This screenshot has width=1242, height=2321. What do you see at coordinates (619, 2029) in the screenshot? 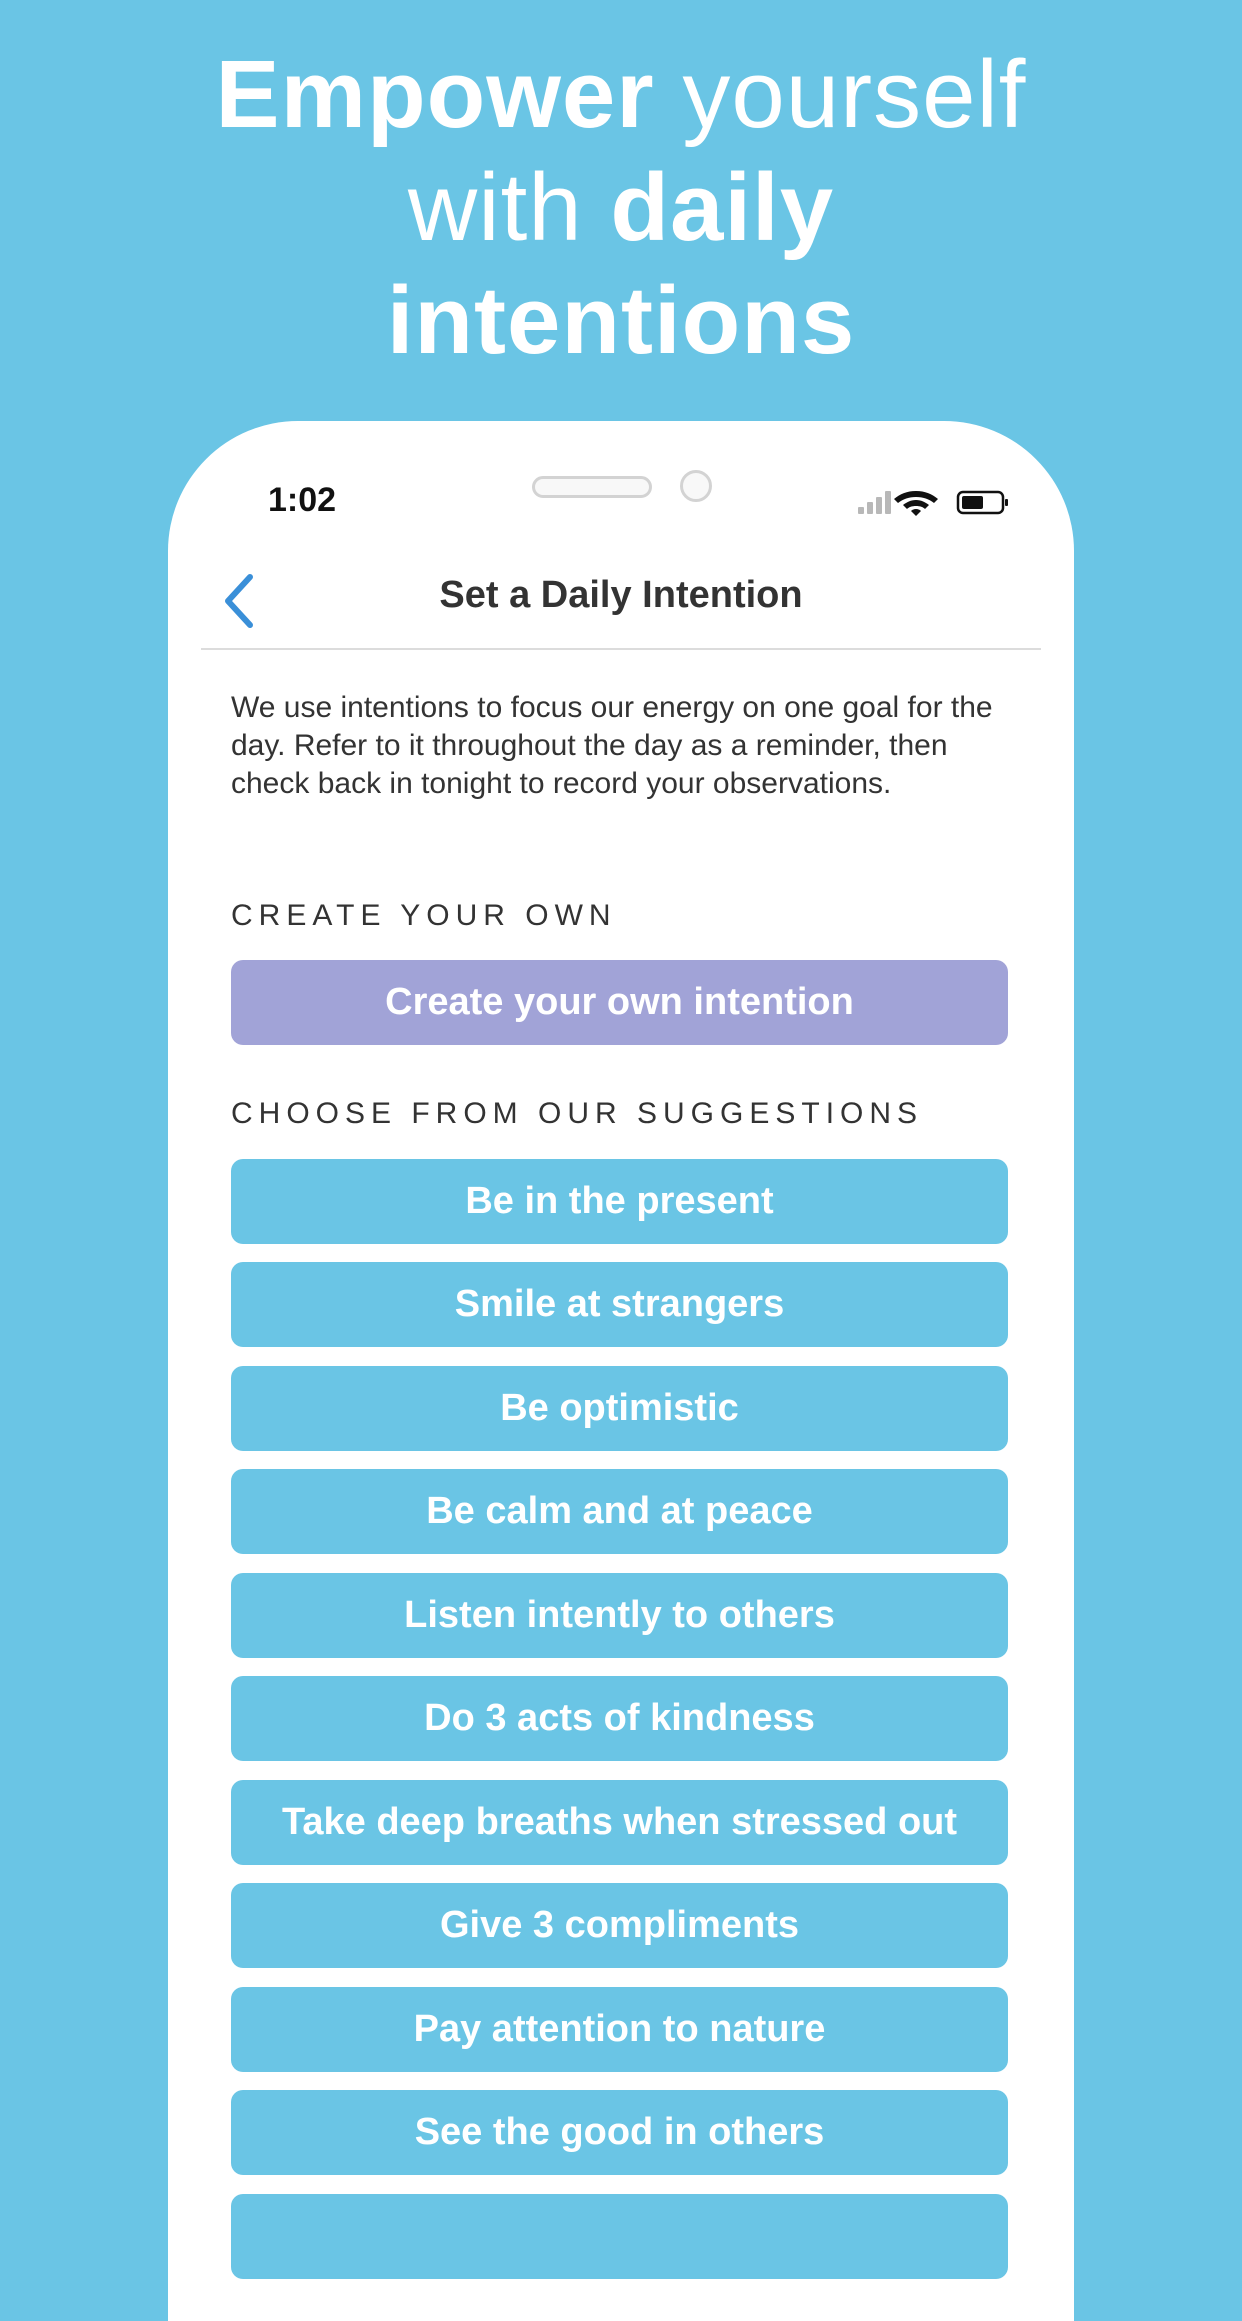
I see `suggestion-button: Pay attention to nature` at bounding box center [619, 2029].